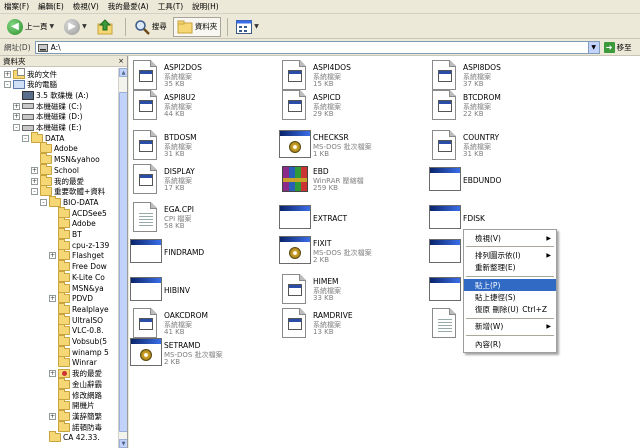 The height and width of the screenshot is (448, 640). I want to click on tree-item: 開機片, so click(72, 405).